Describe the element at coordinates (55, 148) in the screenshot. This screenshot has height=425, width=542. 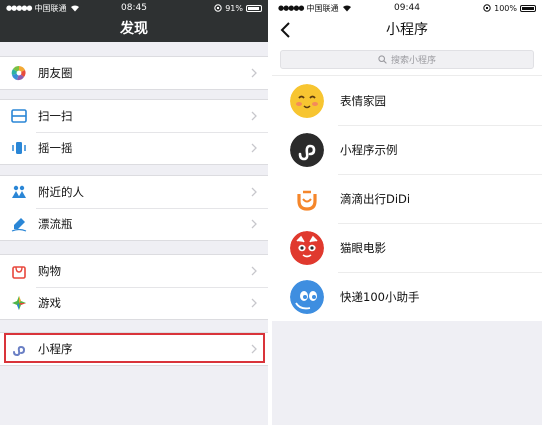
I see `menu-item-label: 摇一摇` at that location.